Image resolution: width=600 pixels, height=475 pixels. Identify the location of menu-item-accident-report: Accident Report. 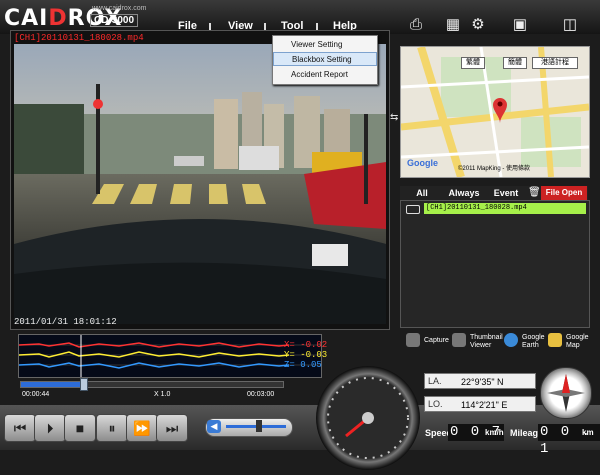
(325, 75).